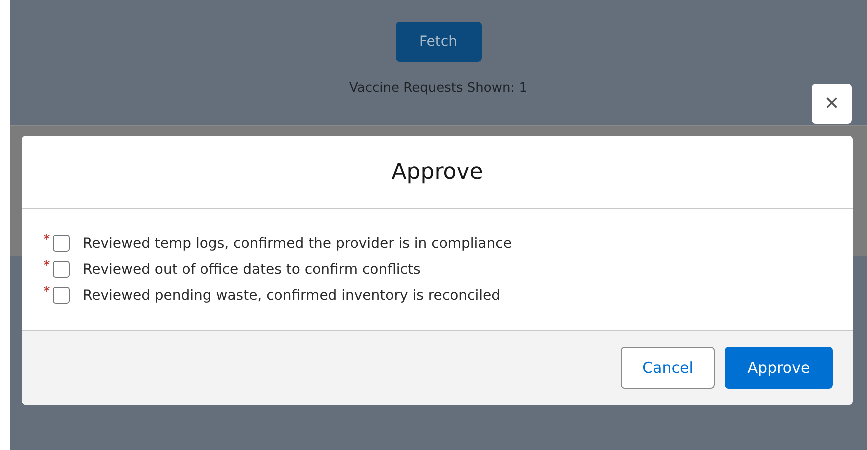  Describe the element at coordinates (779, 368) in the screenshot. I see `approve-button: Approve` at that location.